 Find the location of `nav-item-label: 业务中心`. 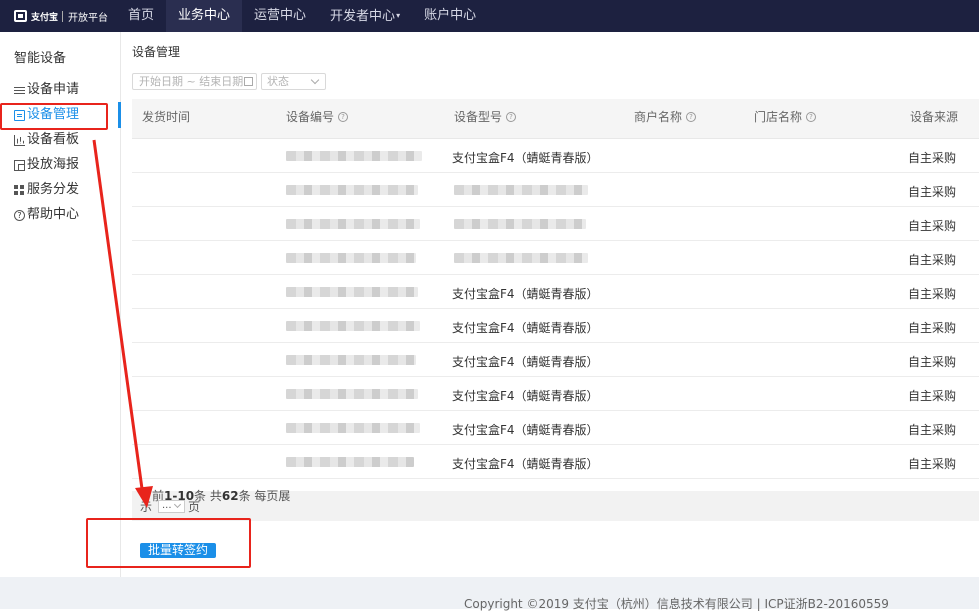

nav-item-label: 业务中心 is located at coordinates (204, 15).